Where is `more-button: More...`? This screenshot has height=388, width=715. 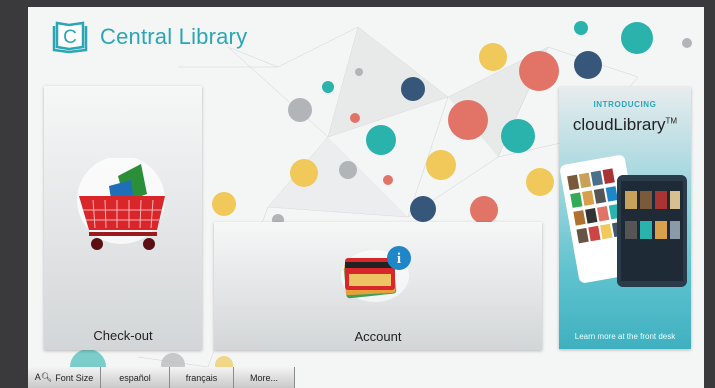
more-button: More... is located at coordinates (264, 377).